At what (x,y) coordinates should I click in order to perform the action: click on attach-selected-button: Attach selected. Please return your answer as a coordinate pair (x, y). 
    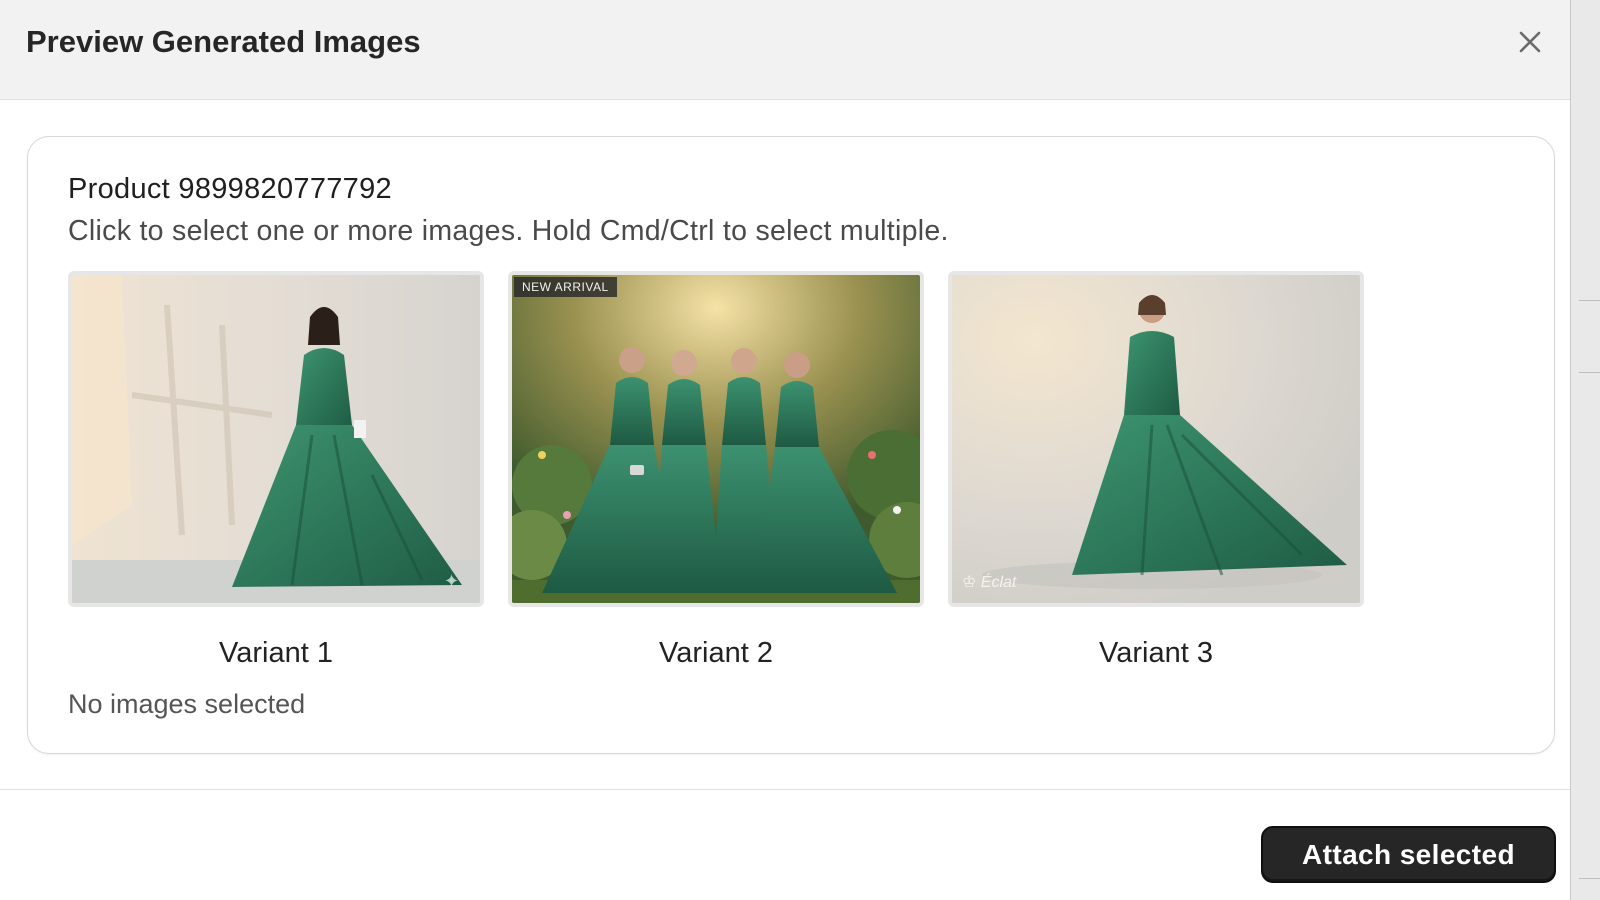
    Looking at the image, I should click on (1408, 854).